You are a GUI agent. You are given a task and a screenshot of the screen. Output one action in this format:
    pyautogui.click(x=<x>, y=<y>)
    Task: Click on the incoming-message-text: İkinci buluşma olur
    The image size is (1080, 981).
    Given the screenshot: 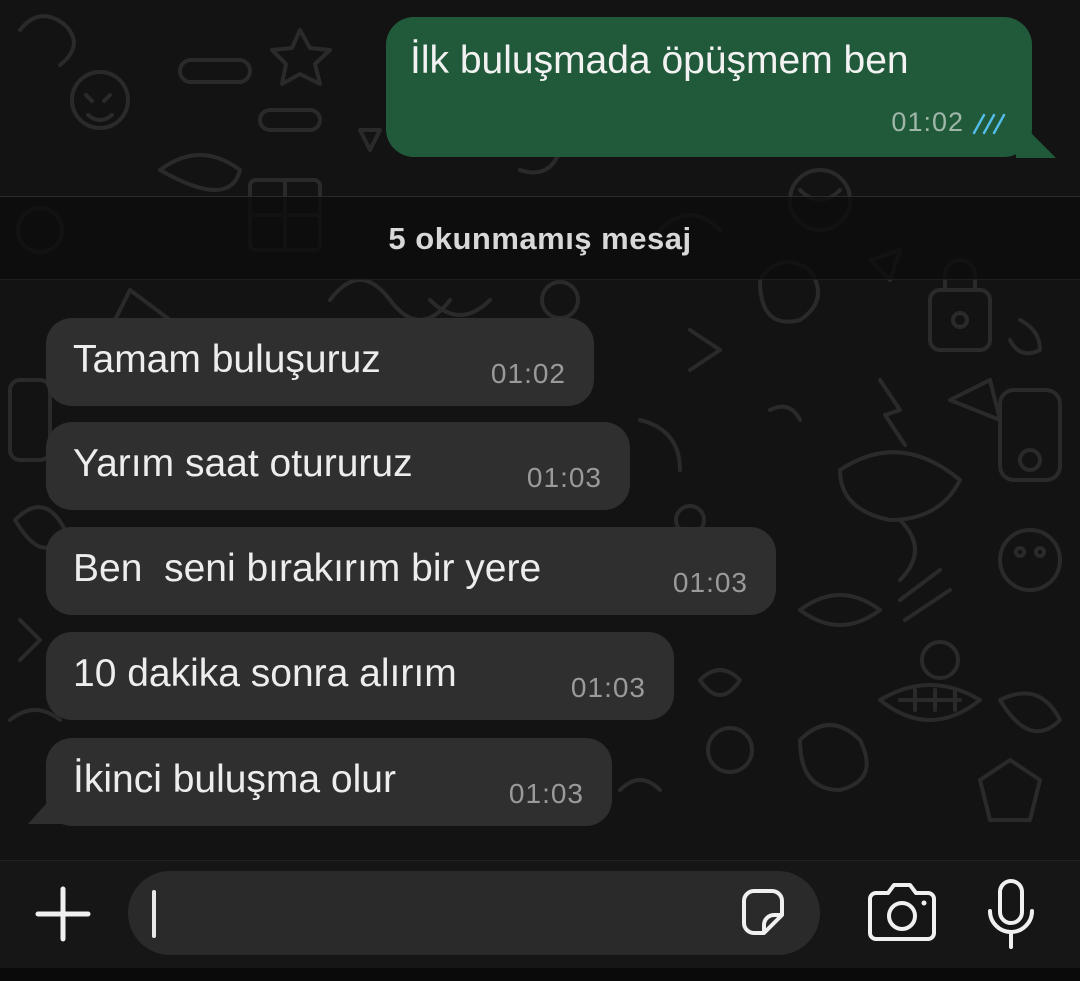 What is the action you would take?
    pyautogui.click(x=234, y=779)
    